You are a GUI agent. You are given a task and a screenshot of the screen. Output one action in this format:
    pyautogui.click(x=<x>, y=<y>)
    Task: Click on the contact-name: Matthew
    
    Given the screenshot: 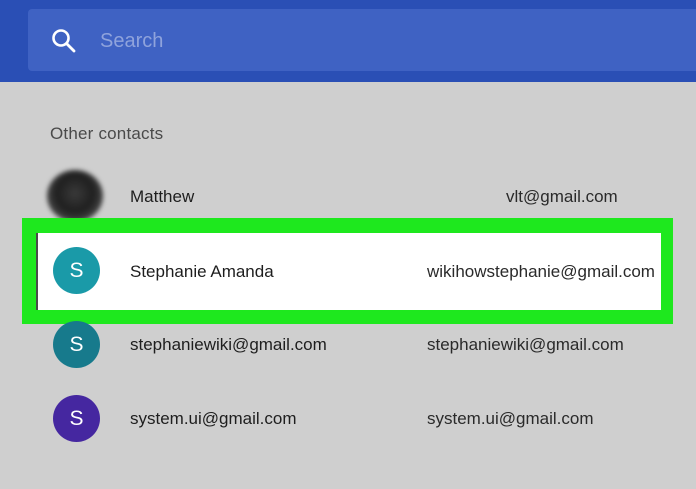 What is the action you would take?
    pyautogui.click(x=162, y=196)
    